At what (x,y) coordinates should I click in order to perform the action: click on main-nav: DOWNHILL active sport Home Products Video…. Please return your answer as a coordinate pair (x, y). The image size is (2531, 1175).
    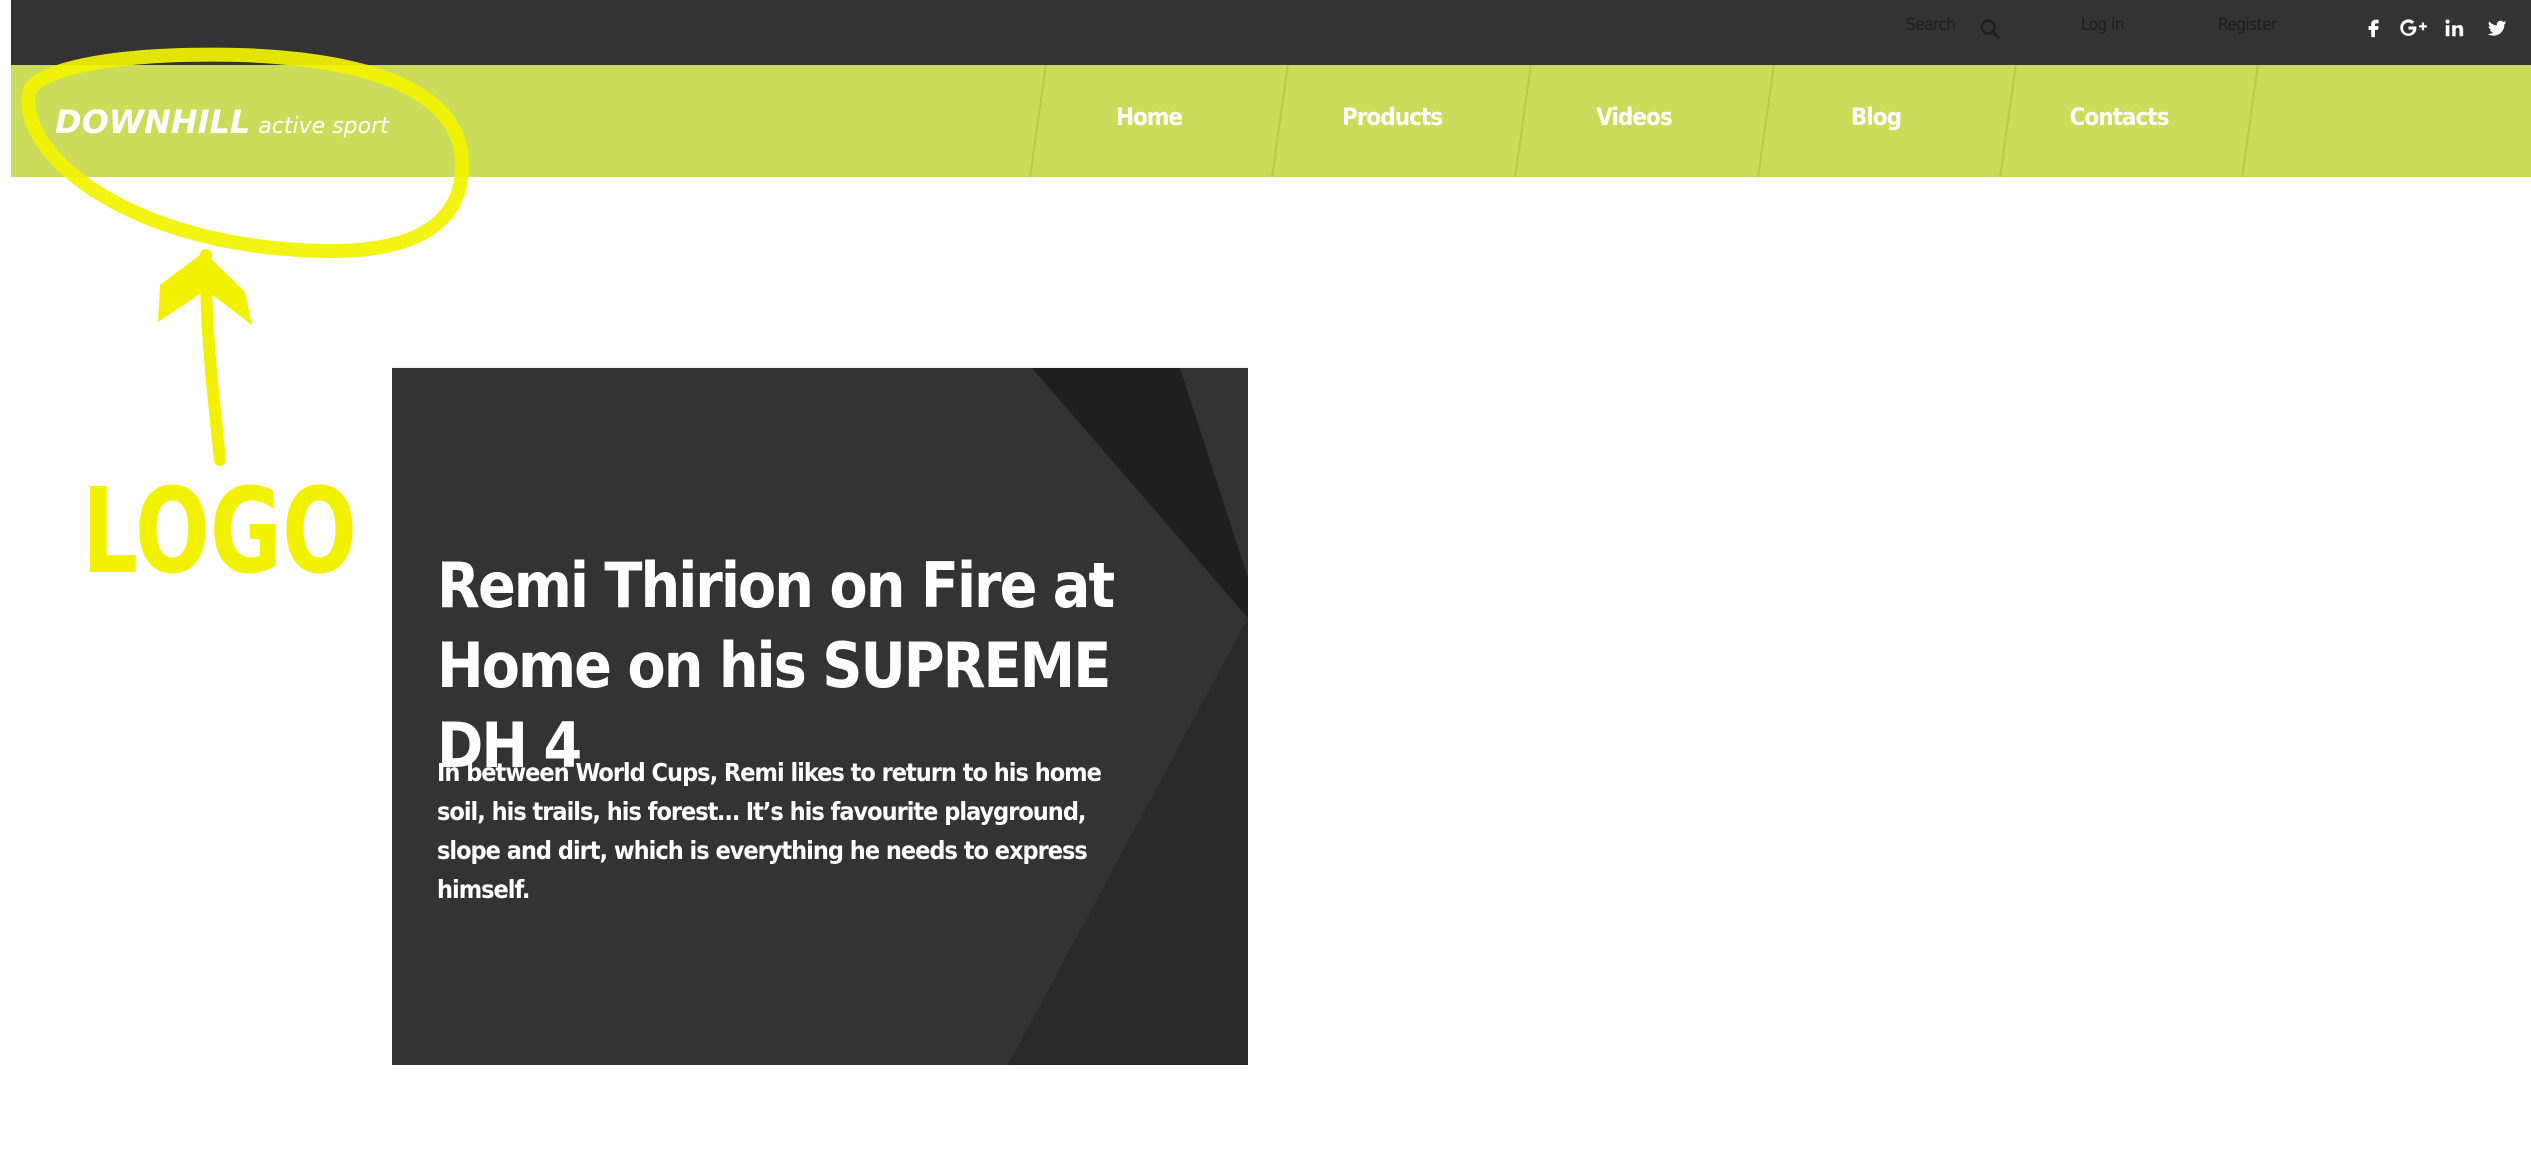
    Looking at the image, I should click on (1271, 121).